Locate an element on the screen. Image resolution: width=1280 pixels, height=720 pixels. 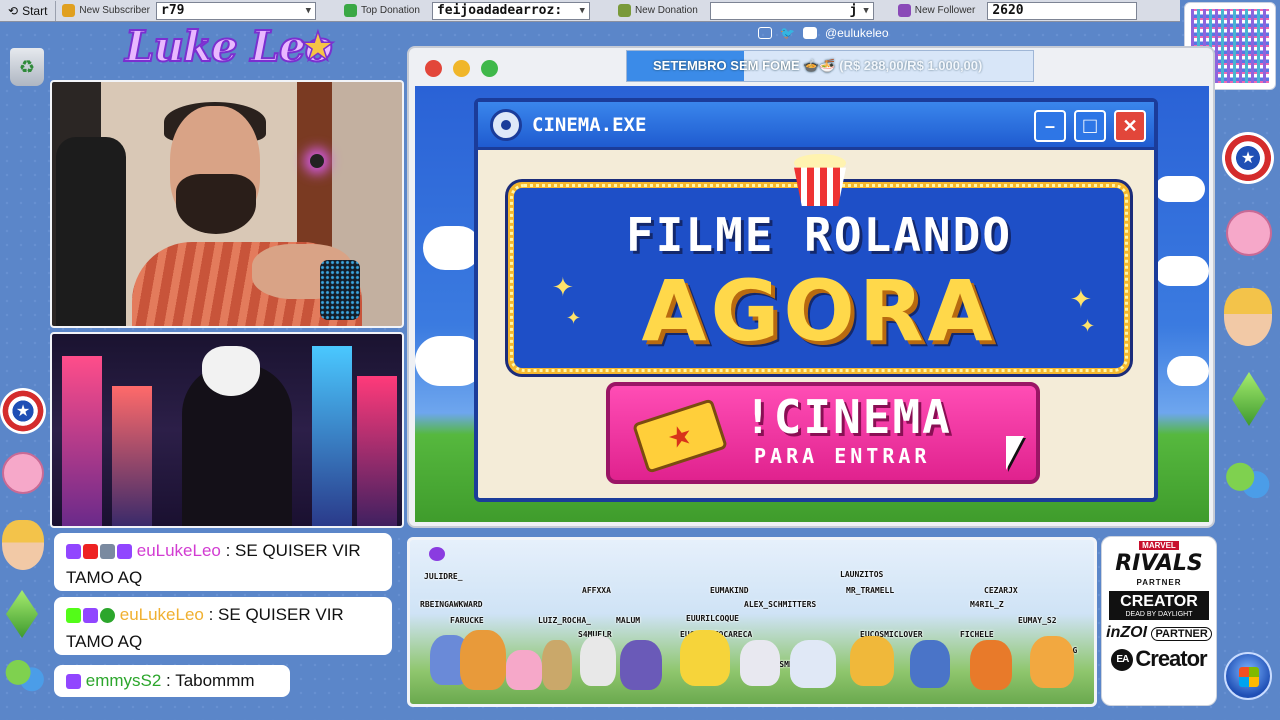
trophy-icon is located at coordinates (350, 10).